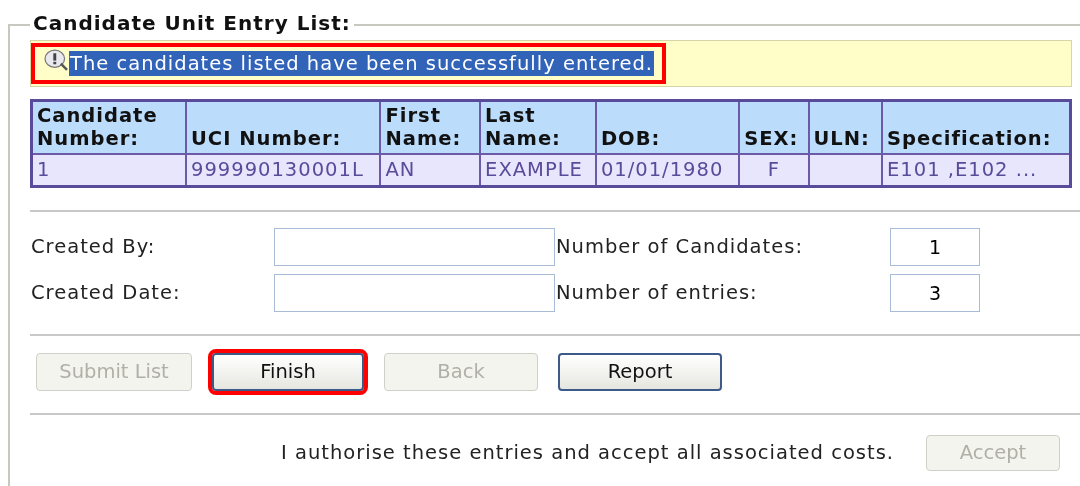 The height and width of the screenshot is (486, 1080). What do you see at coordinates (845, 127) in the screenshot?
I see `column-header: ULN:` at bounding box center [845, 127].